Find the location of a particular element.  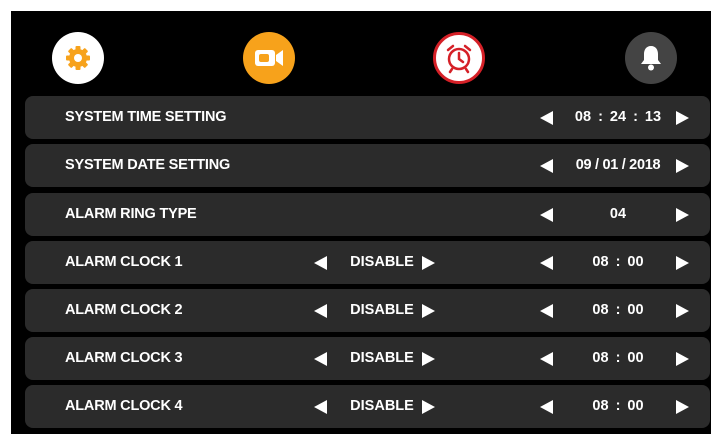

alarm-clock-4-row: ALARM CLOCK 4 DISABLE 08 : 00 is located at coordinates (367, 406).